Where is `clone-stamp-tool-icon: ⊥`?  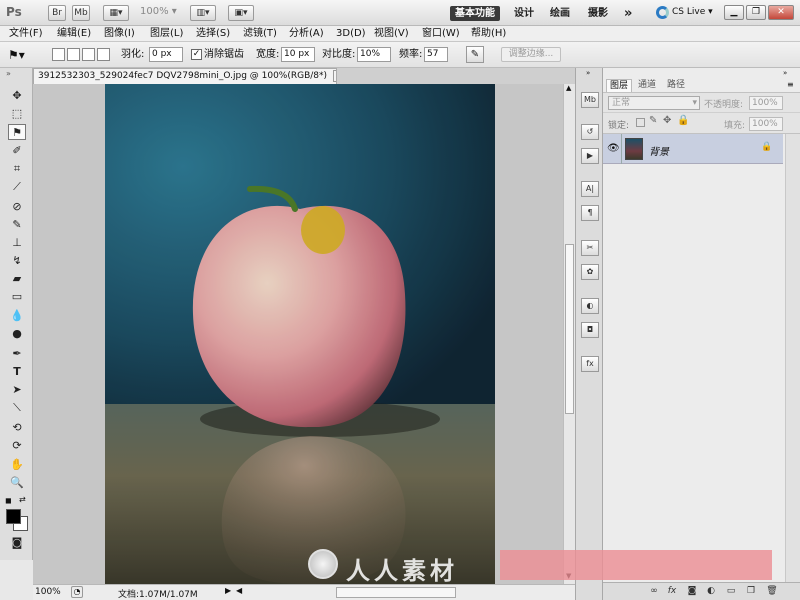
clone-stamp-tool-icon: ⊥ is located at coordinates (17, 243).